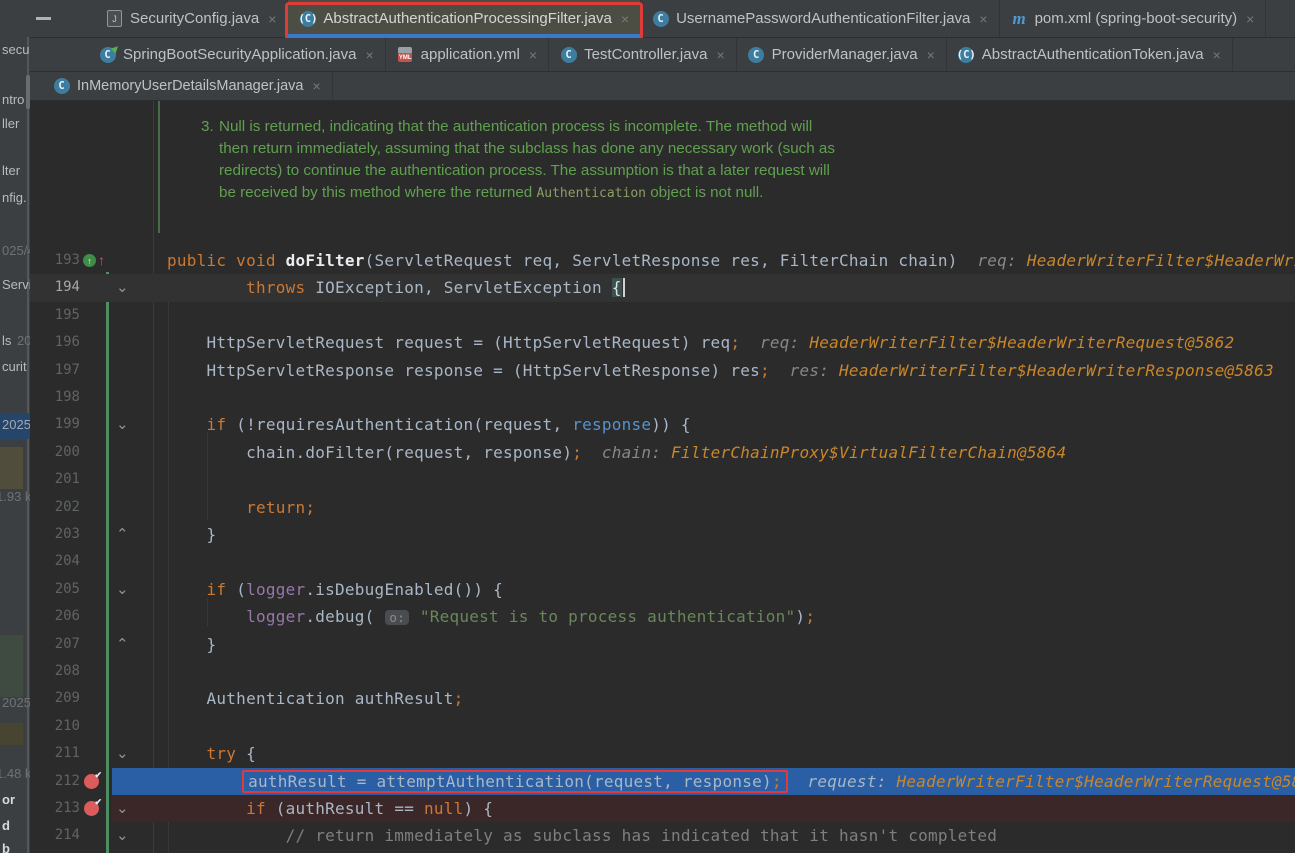 This screenshot has width=1295, height=853. Describe the element at coordinates (55, 452) in the screenshot. I see `line-number: 200` at that location.